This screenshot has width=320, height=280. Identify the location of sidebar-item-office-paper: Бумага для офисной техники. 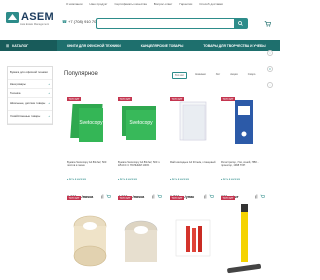
(30, 73).